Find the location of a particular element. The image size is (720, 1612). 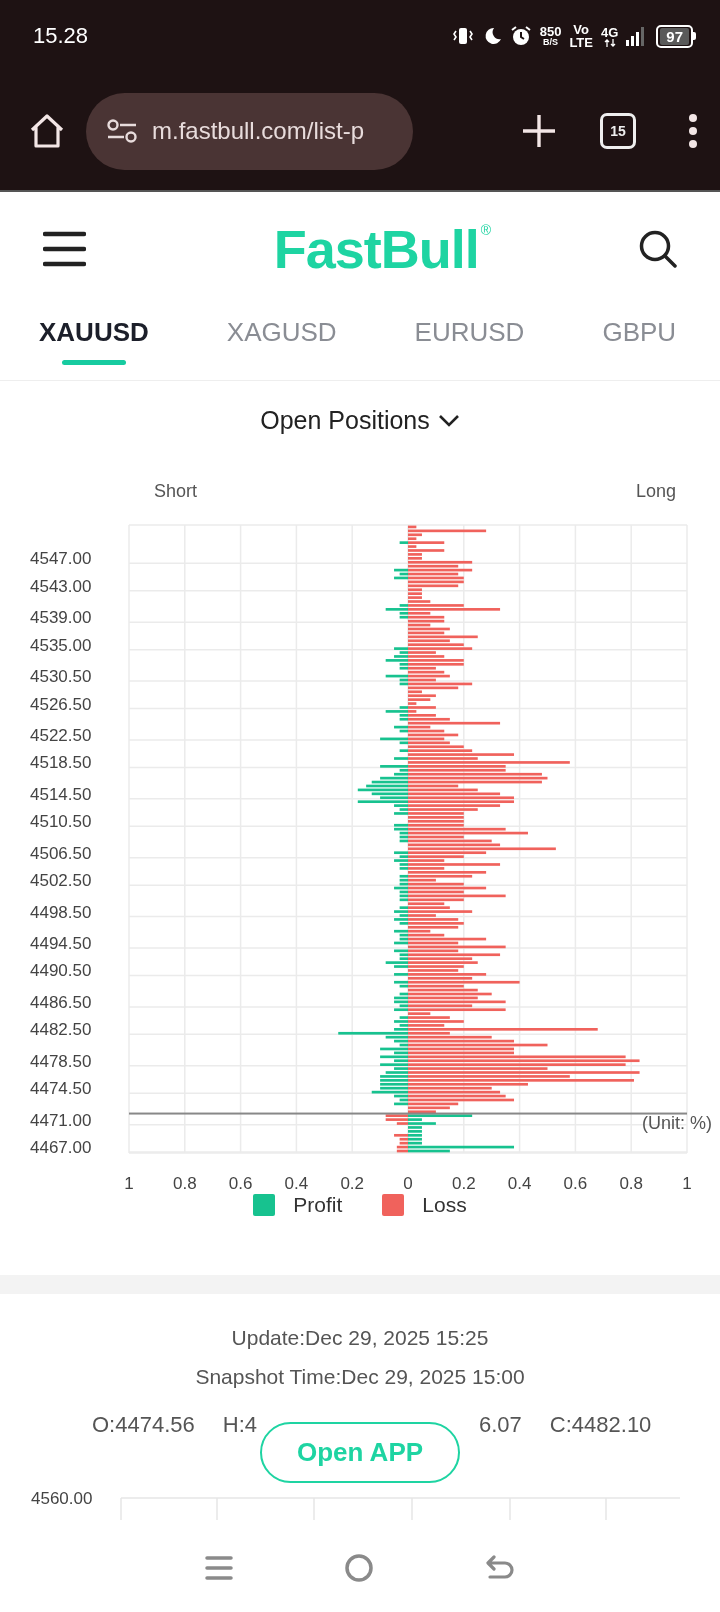

price-label: 4560.00 is located at coordinates (62, 1498).